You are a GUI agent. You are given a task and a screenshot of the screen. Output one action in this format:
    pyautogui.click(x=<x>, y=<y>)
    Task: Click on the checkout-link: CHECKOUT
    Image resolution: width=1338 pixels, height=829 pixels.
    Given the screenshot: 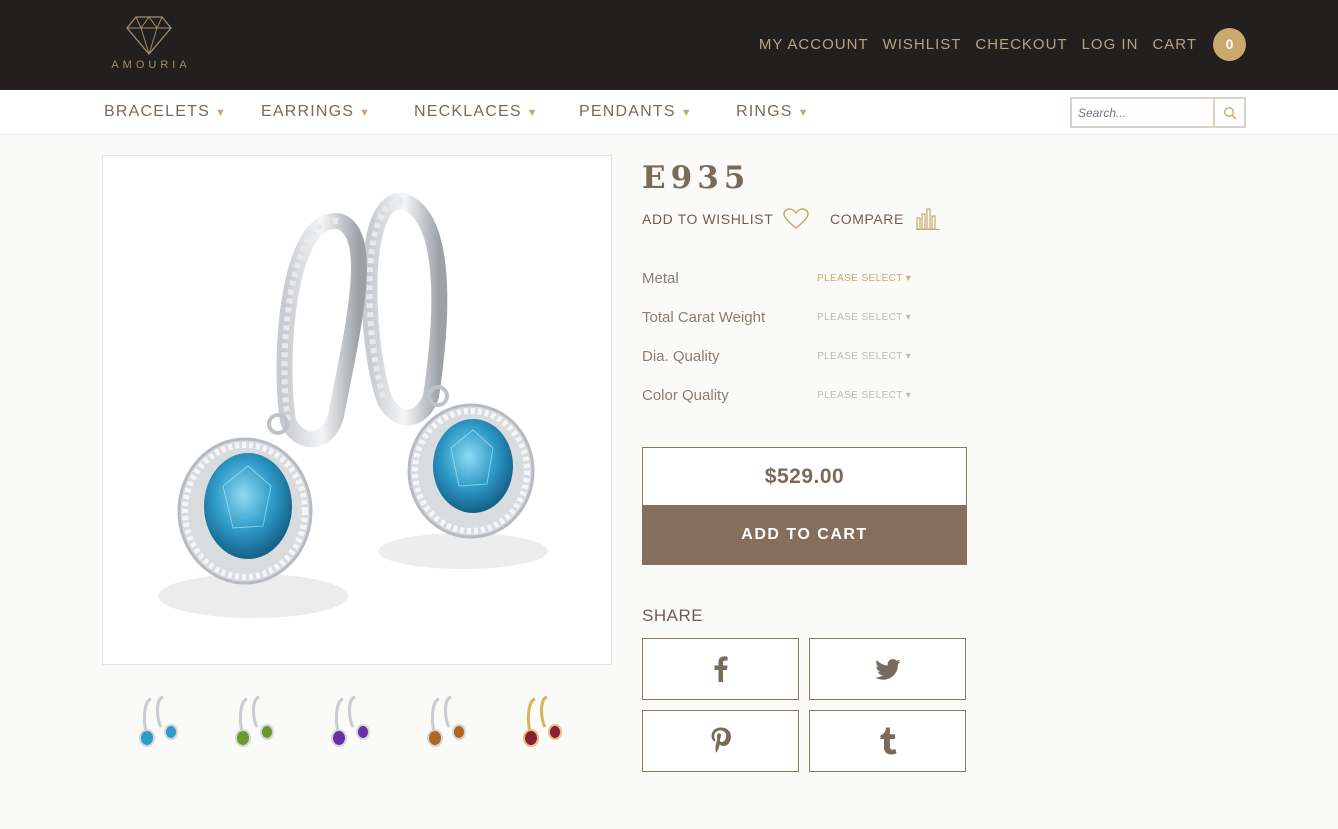 What is the action you would take?
    pyautogui.click(x=1021, y=44)
    